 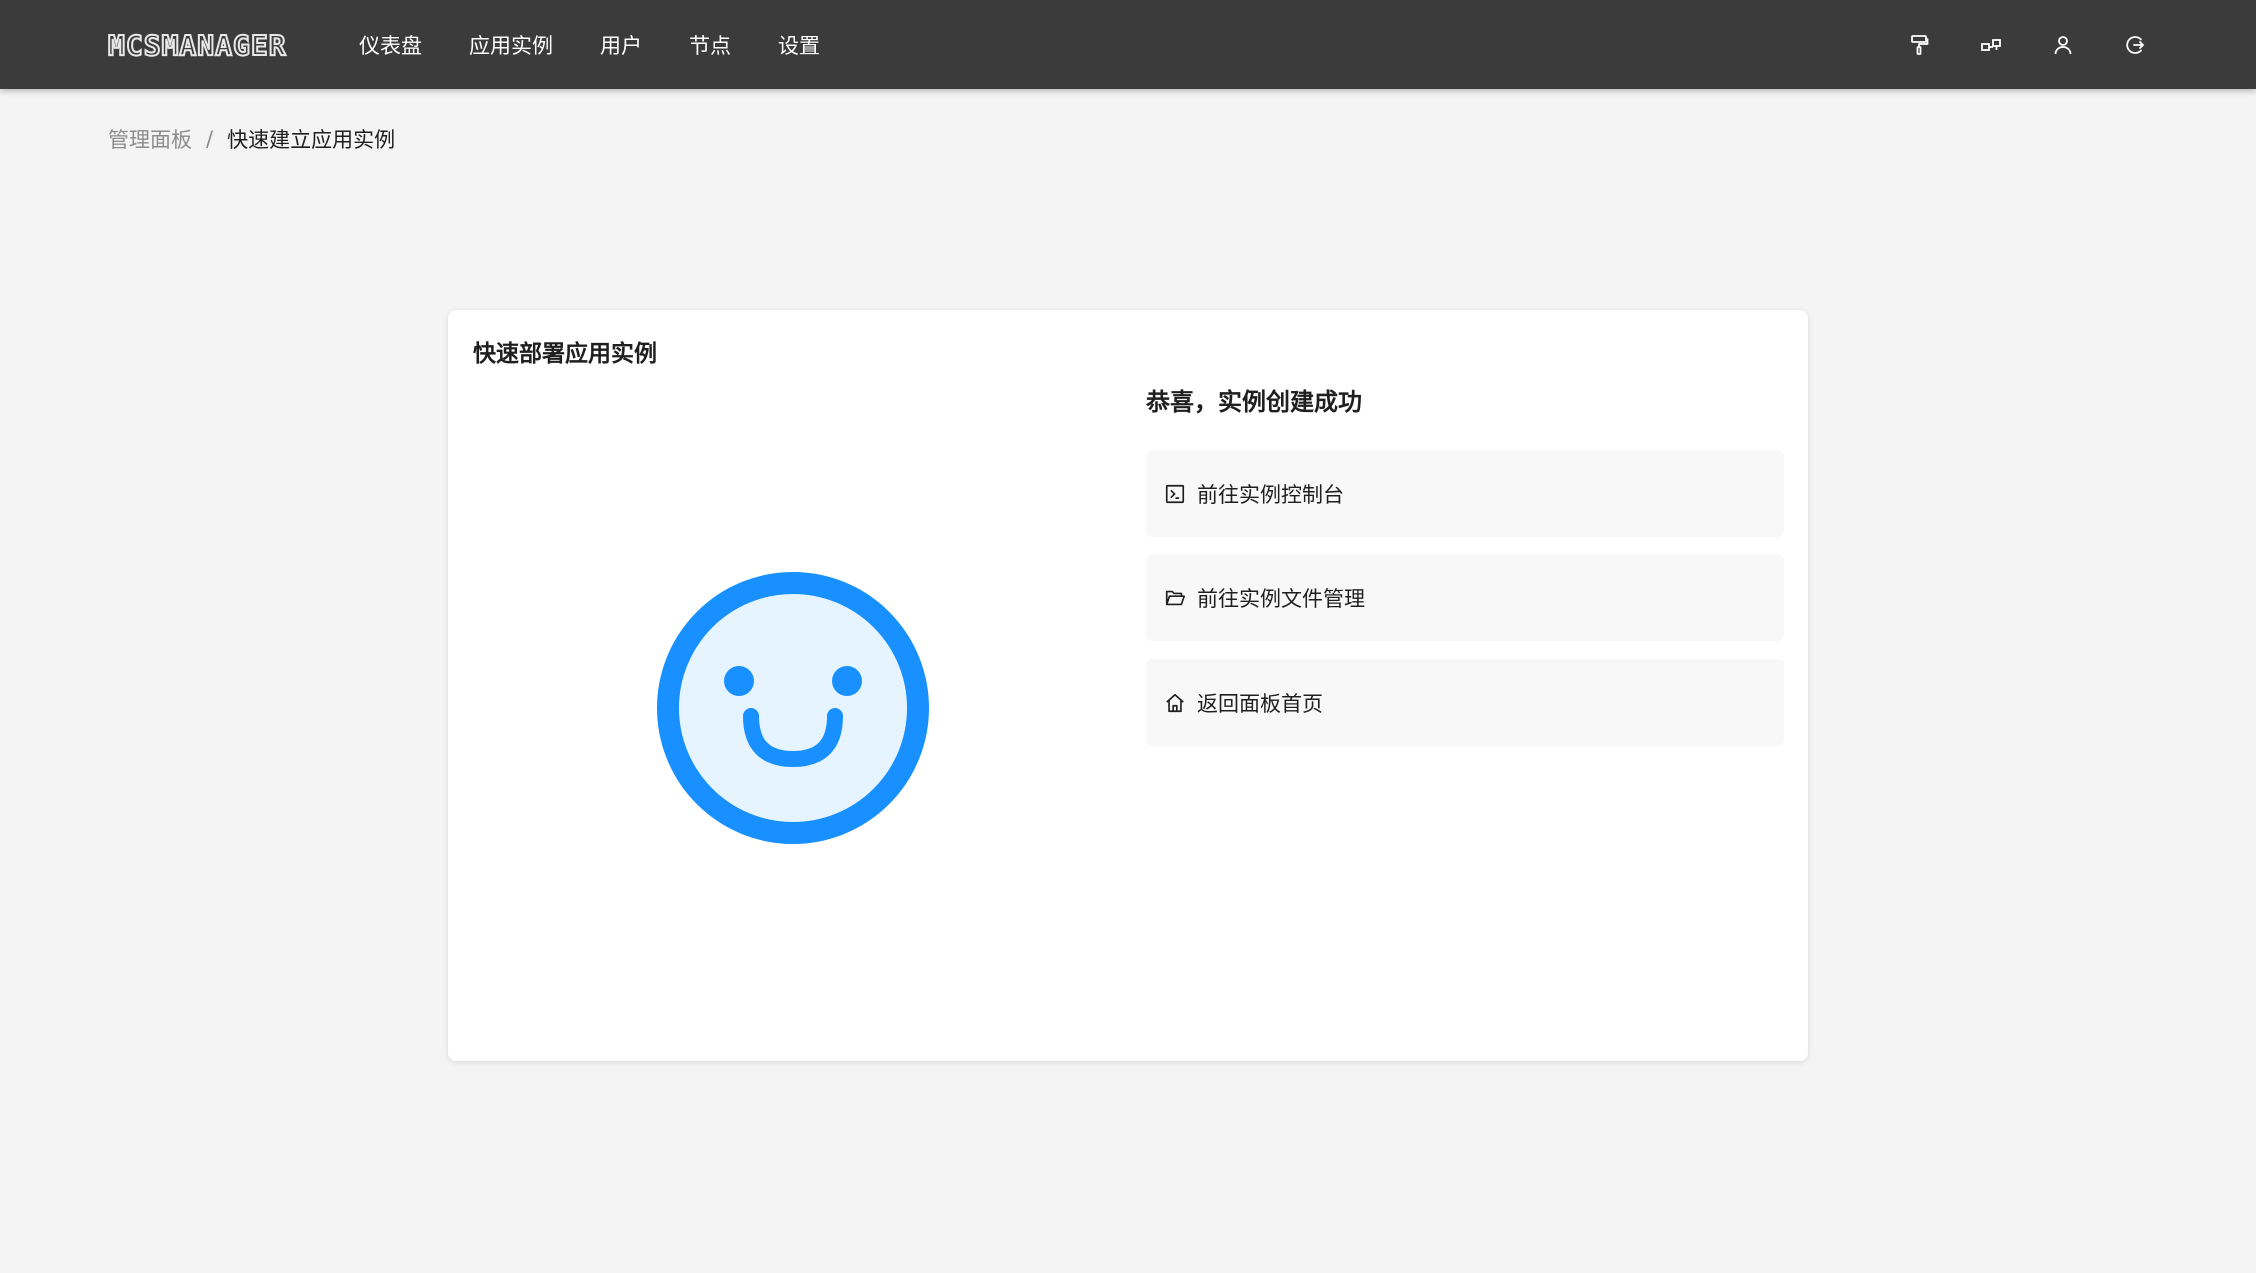 What do you see at coordinates (2063, 45) in the screenshot?
I see `user-icon` at bounding box center [2063, 45].